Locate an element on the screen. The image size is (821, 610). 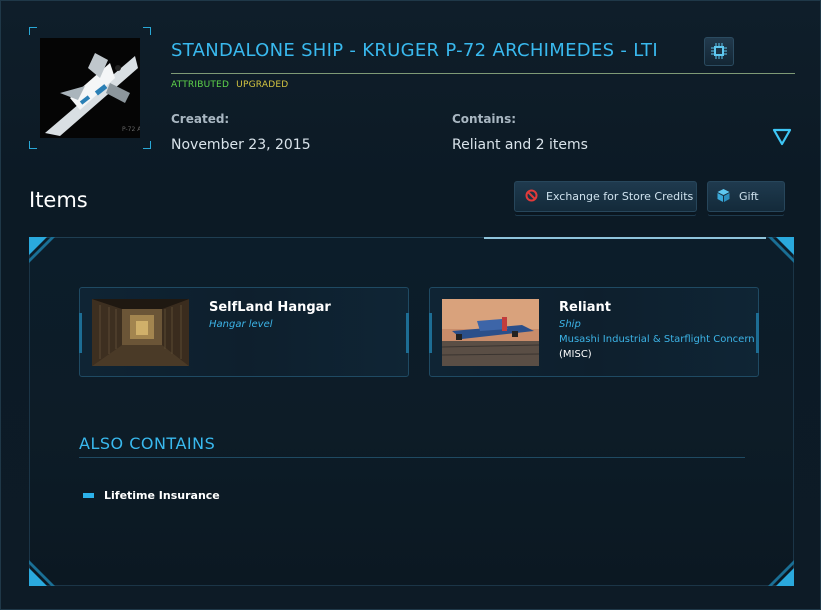
status-tags: ATTRIBUTED UPGRADED is located at coordinates (229, 85).